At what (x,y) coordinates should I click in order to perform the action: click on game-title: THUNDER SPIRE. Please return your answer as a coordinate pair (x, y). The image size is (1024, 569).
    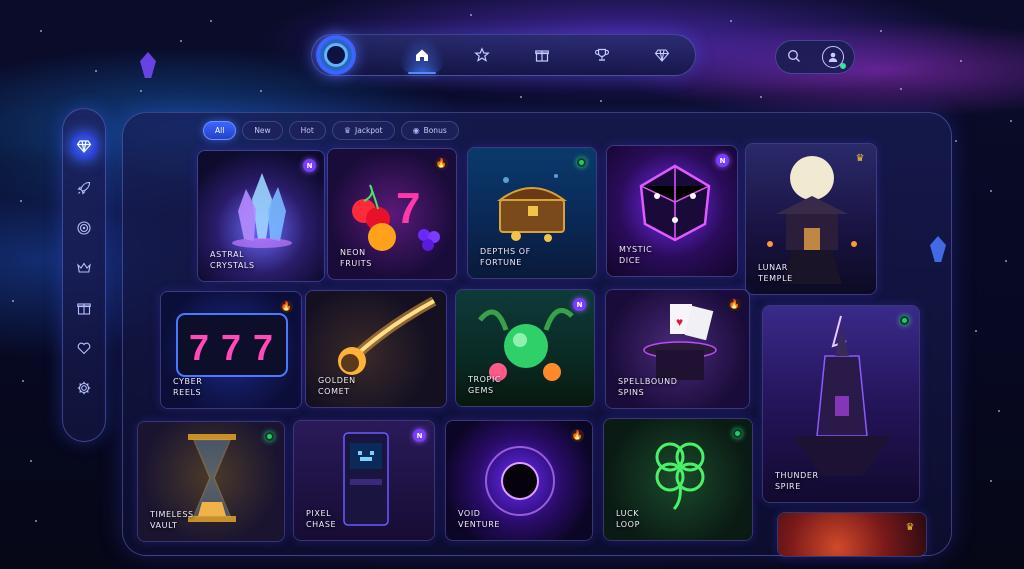
    Looking at the image, I should click on (797, 481).